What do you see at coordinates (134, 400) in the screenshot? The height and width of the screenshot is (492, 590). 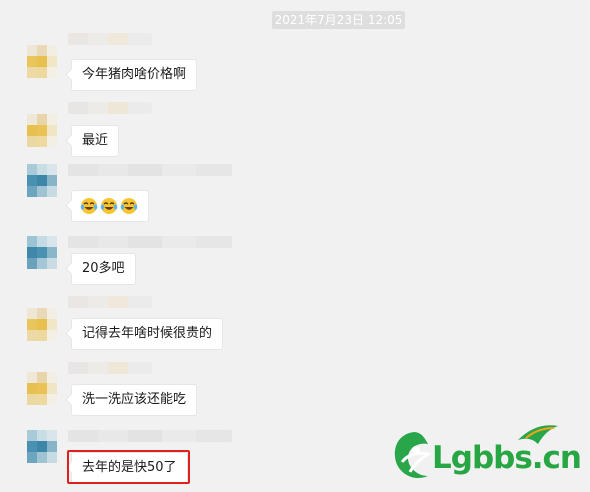 I see `message-bubble: 洗一洗应该还能吃` at bounding box center [134, 400].